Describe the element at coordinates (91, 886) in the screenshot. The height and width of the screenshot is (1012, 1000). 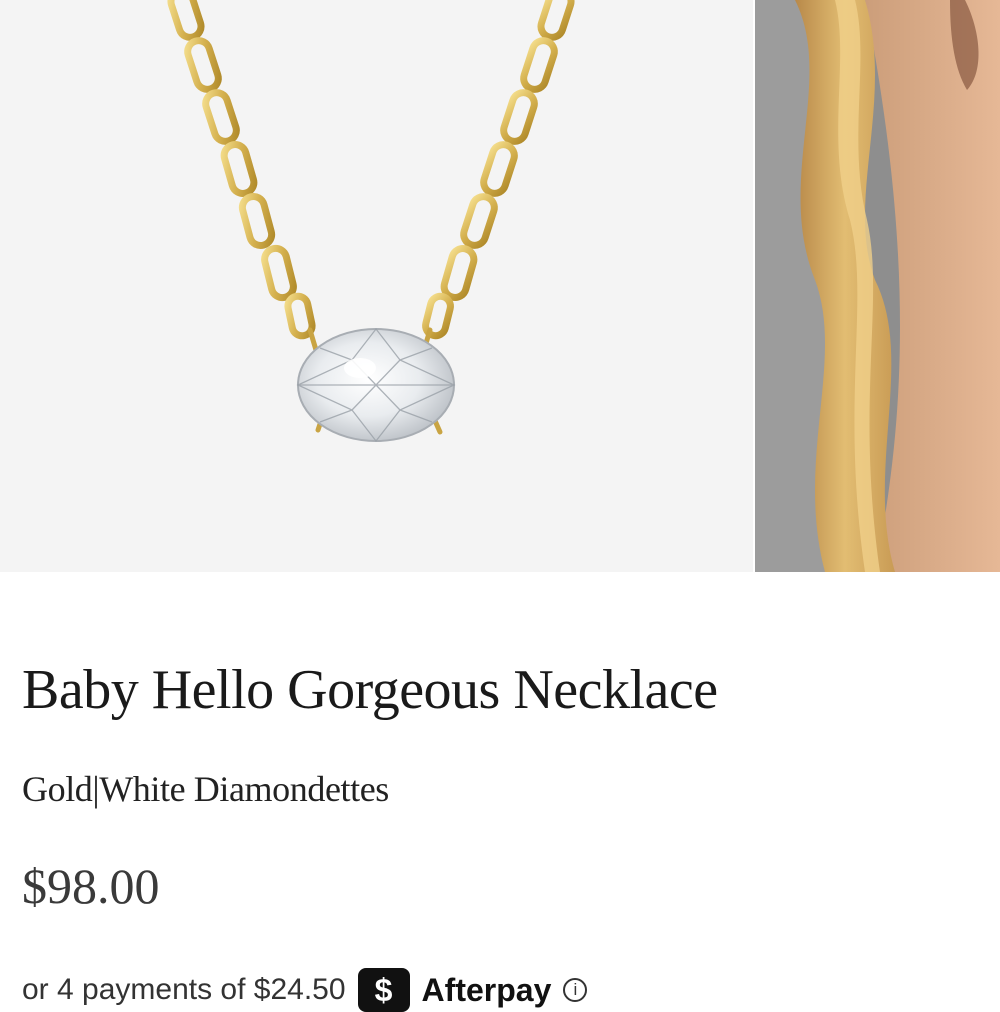
I see `product-price: $98.00` at that location.